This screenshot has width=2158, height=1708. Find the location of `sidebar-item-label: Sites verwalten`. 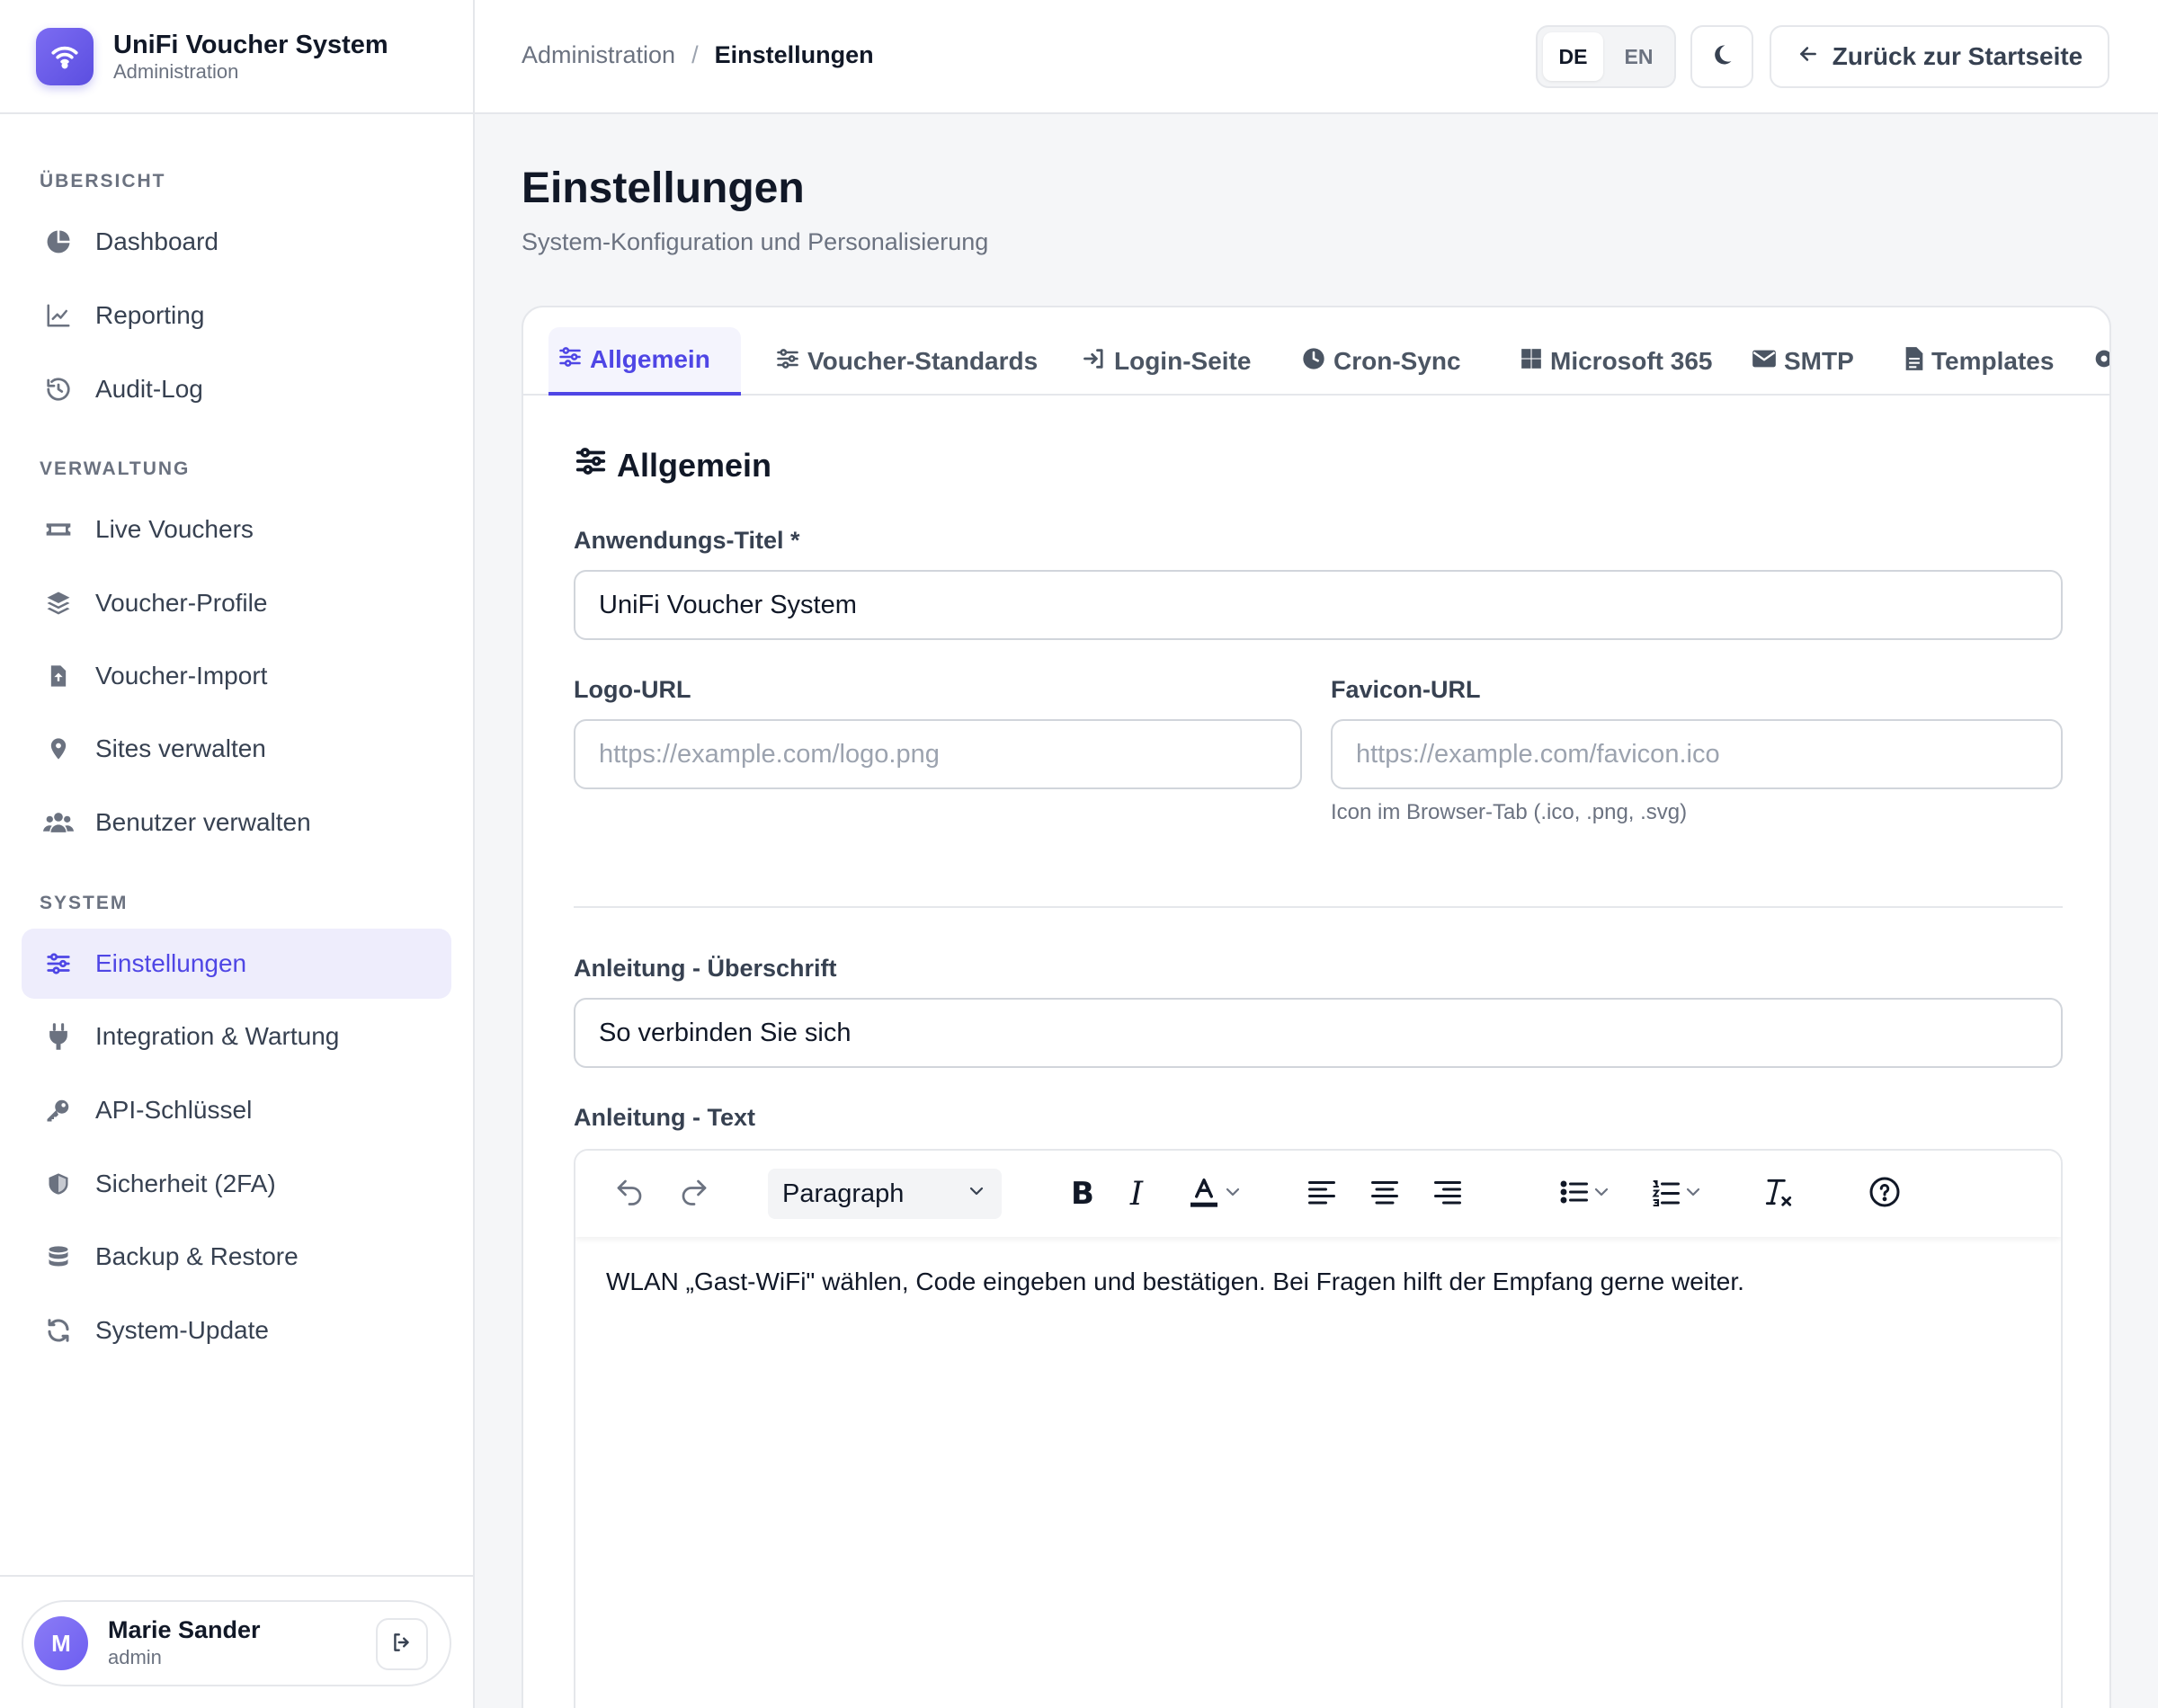

sidebar-item-label: Sites verwalten is located at coordinates (180, 748).